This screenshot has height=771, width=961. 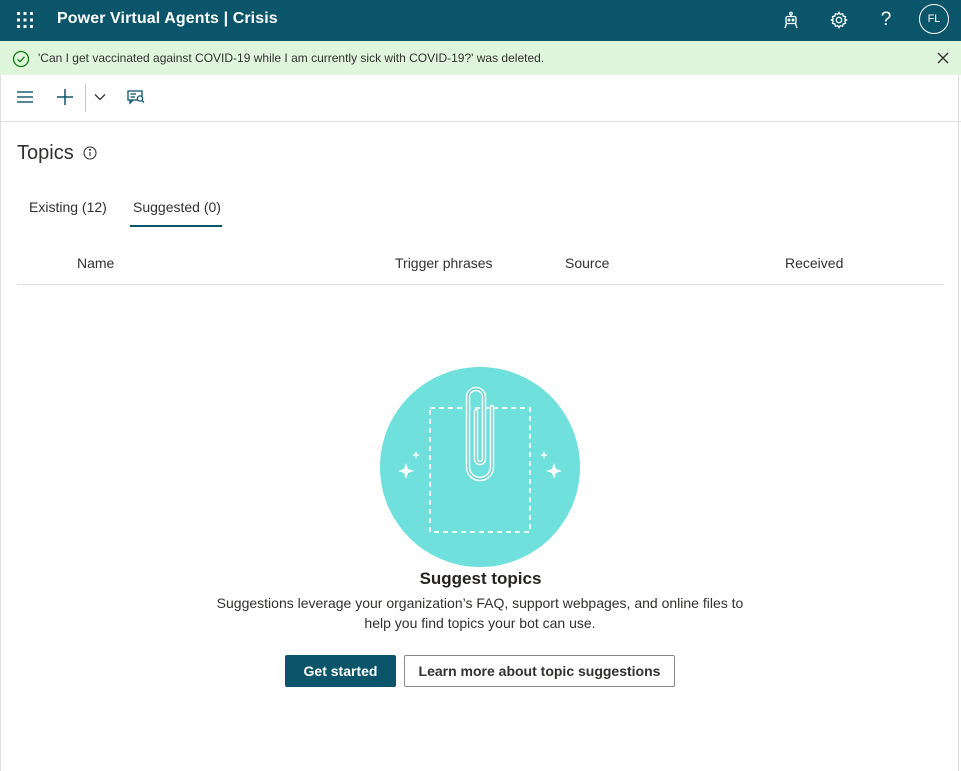 I want to click on column-header-source: Source, so click(x=587, y=263).